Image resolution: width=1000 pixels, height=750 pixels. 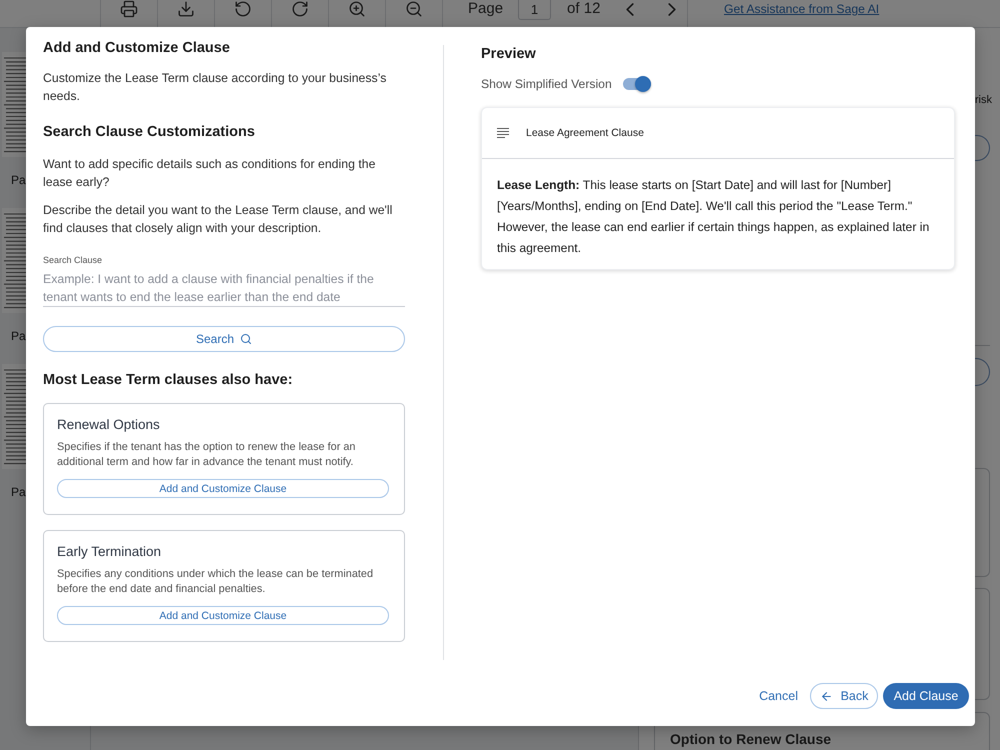 I want to click on field-label: Search Clause, so click(x=72, y=260).